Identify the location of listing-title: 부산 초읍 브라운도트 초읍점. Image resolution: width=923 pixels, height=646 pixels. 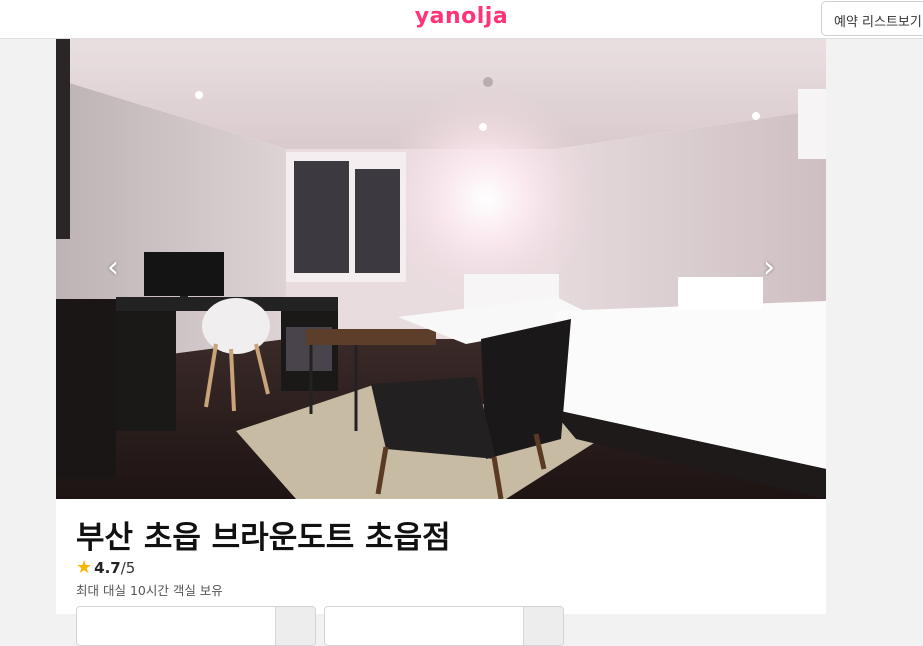
(263, 538).